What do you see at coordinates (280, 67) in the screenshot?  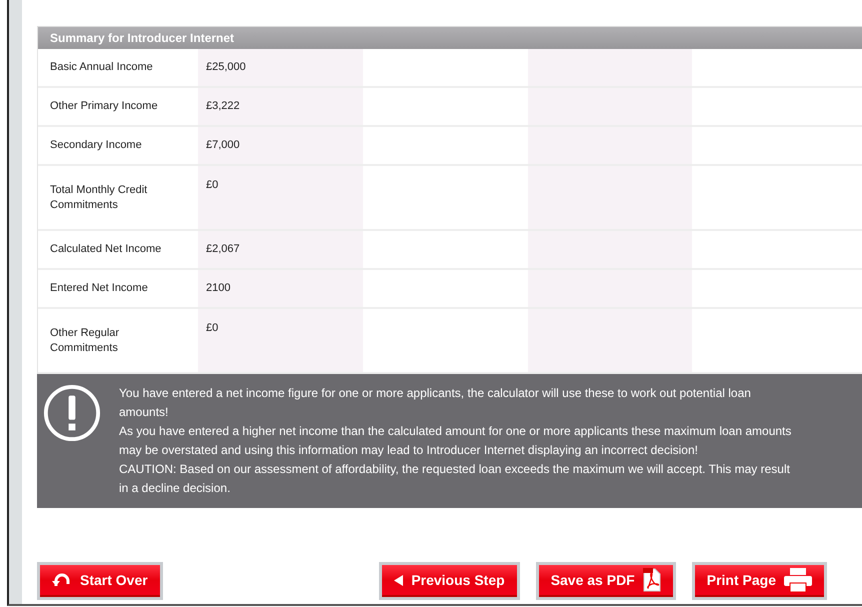 I see `table-cell: £25,000` at bounding box center [280, 67].